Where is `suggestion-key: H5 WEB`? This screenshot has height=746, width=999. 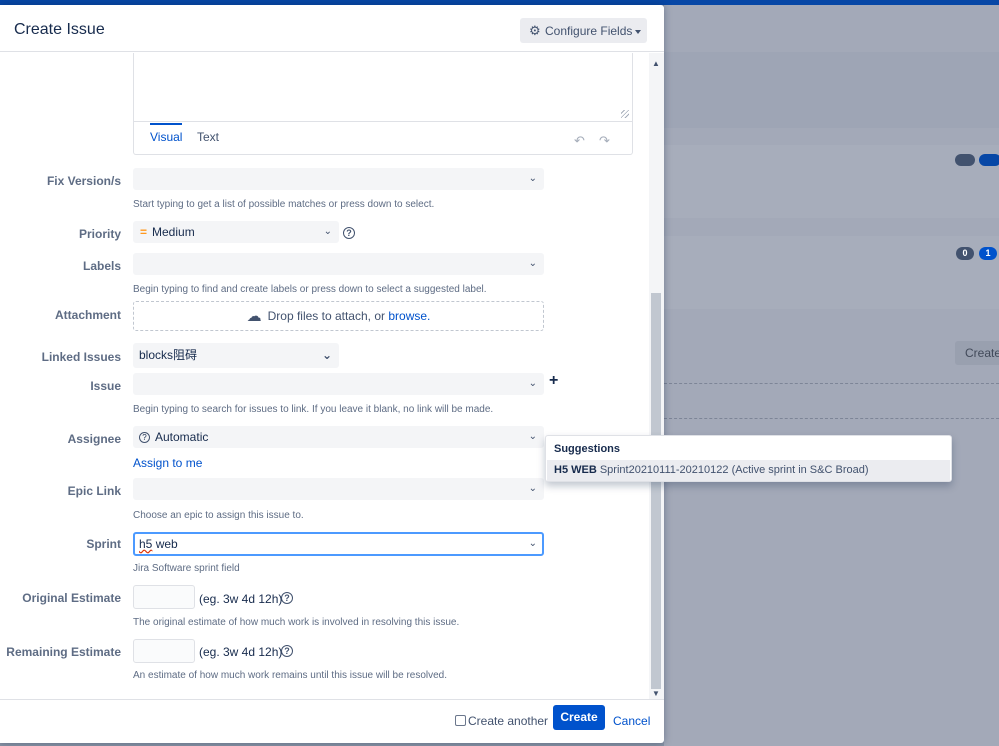 suggestion-key: H5 WEB is located at coordinates (575, 470).